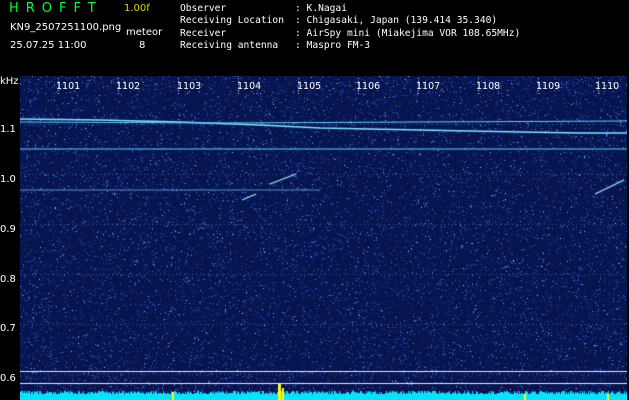 This screenshot has height=400, width=629. I want to click on detection-count: 8, so click(142, 45).